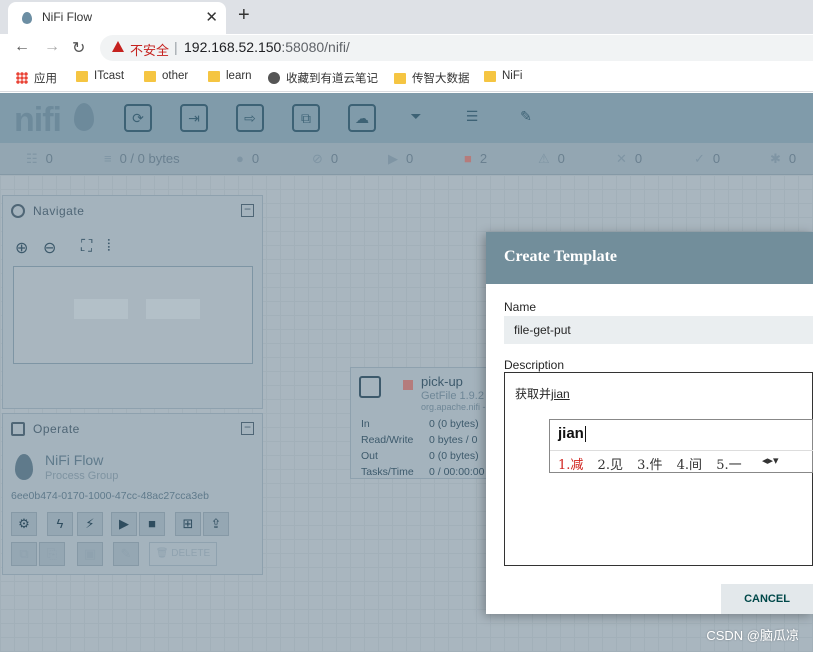 This screenshot has height=652, width=813. I want to click on stat-label-in: In, so click(365, 424).